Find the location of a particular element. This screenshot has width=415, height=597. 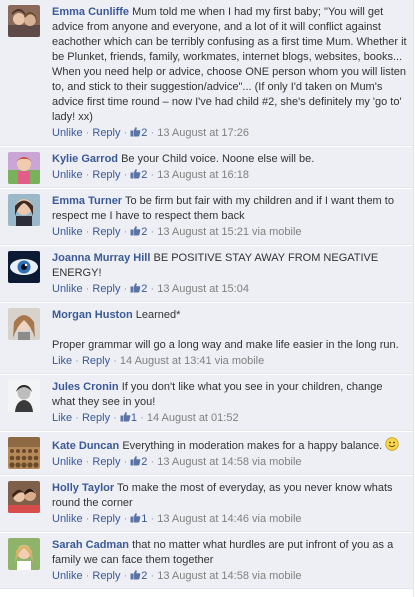

comment-author: Sarah Cadman is located at coordinates (90, 545).